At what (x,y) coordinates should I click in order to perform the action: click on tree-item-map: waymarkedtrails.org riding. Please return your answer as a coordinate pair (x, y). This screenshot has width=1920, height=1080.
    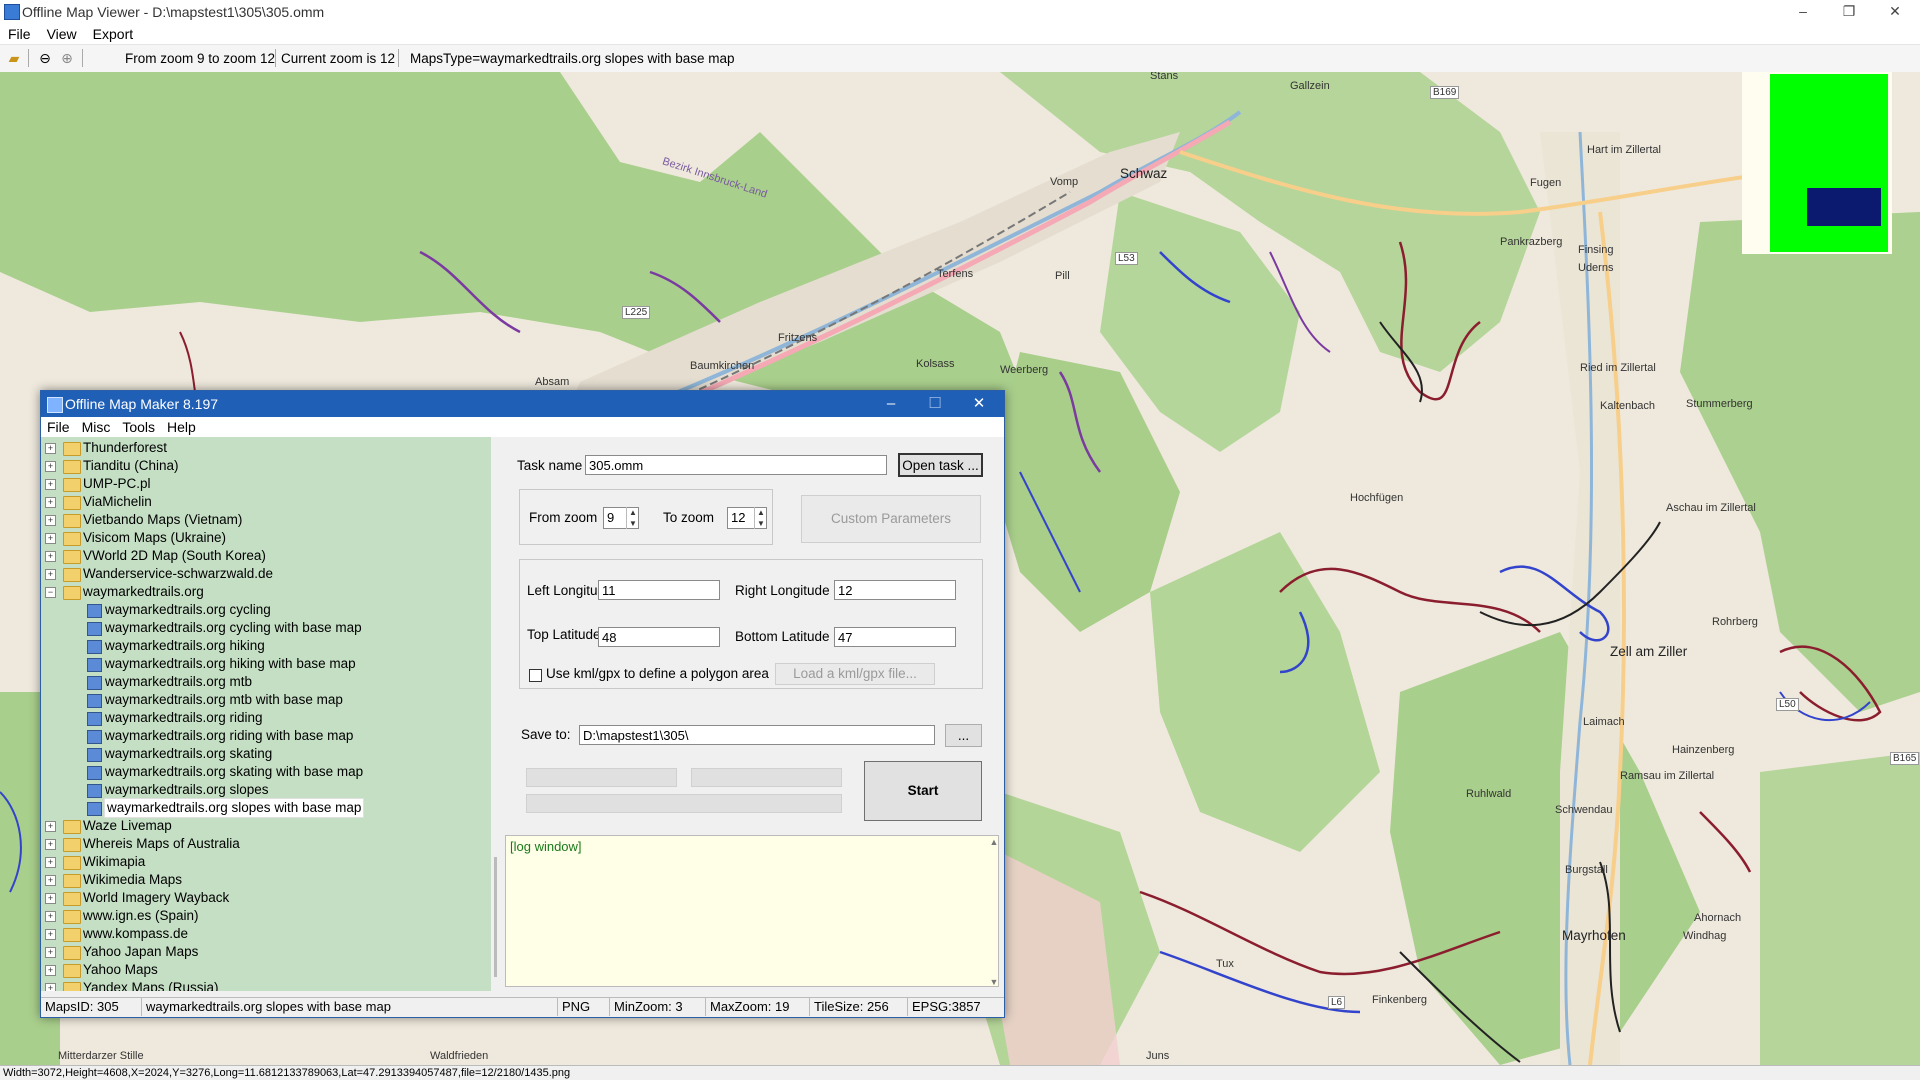
    Looking at the image, I should click on (266, 718).